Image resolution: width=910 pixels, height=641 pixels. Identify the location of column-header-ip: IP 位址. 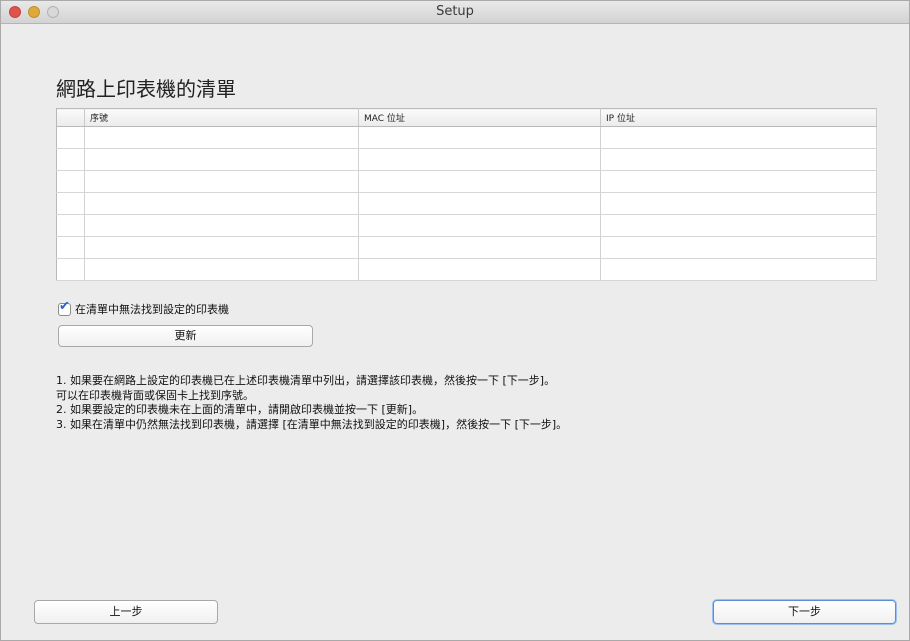
(738, 117).